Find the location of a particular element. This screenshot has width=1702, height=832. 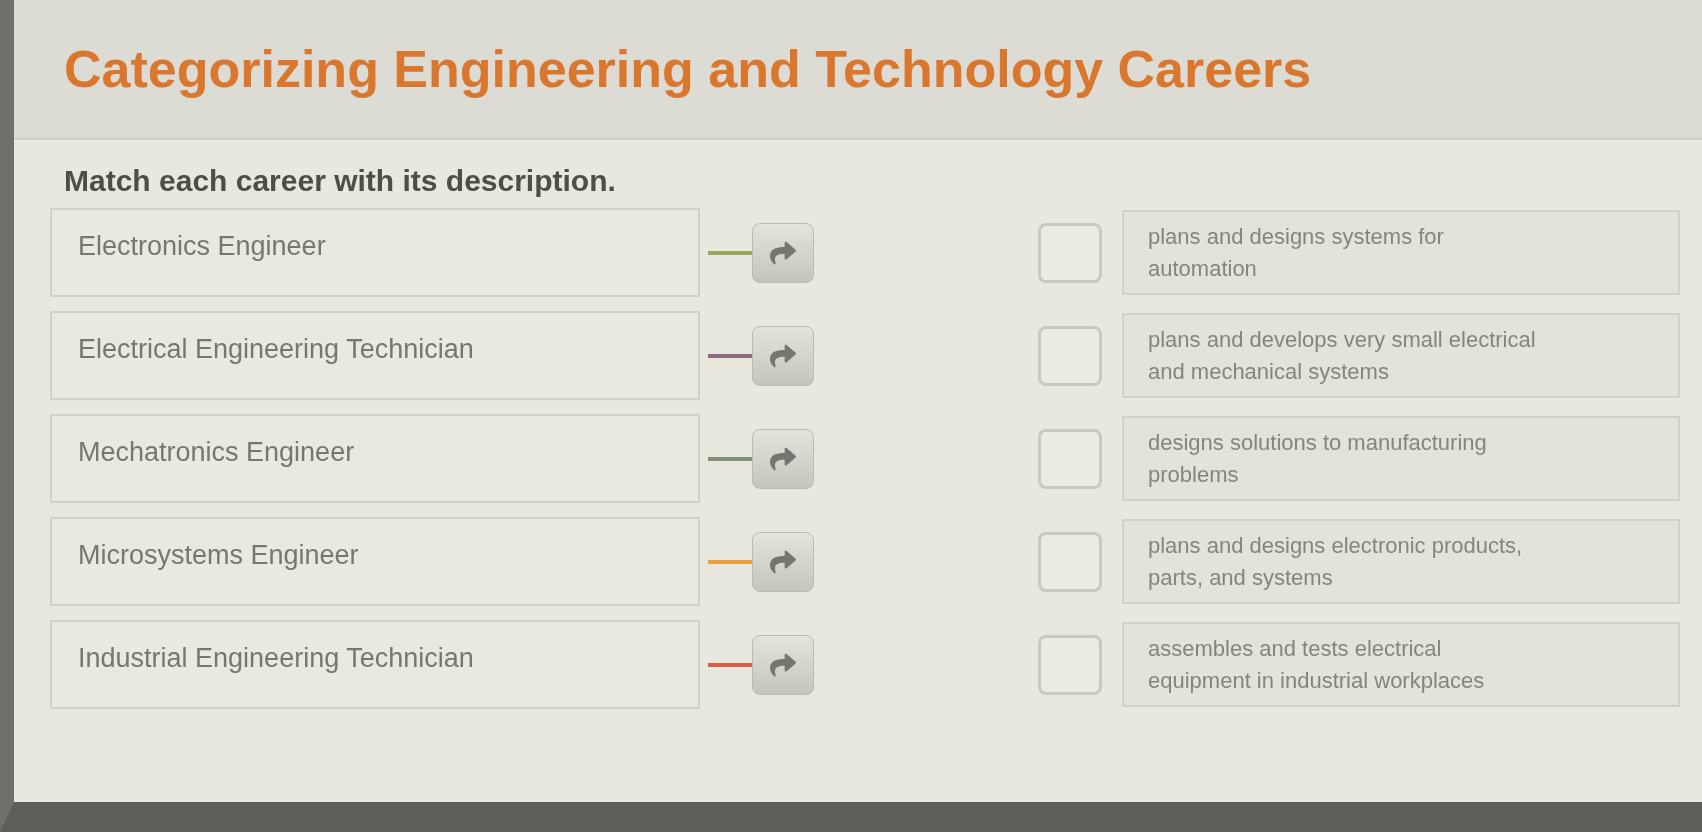

description-text: plans and designs systems for automation is located at coordinates (1296, 252).